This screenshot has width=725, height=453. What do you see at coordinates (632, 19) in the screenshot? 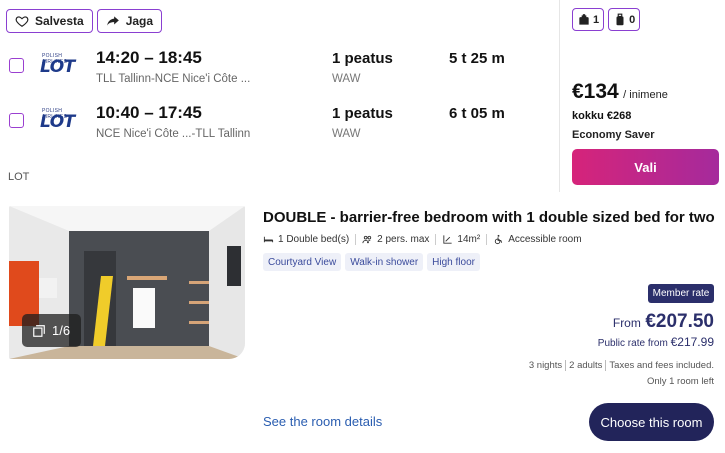
I see `cabin-bag-count: 0` at bounding box center [632, 19].